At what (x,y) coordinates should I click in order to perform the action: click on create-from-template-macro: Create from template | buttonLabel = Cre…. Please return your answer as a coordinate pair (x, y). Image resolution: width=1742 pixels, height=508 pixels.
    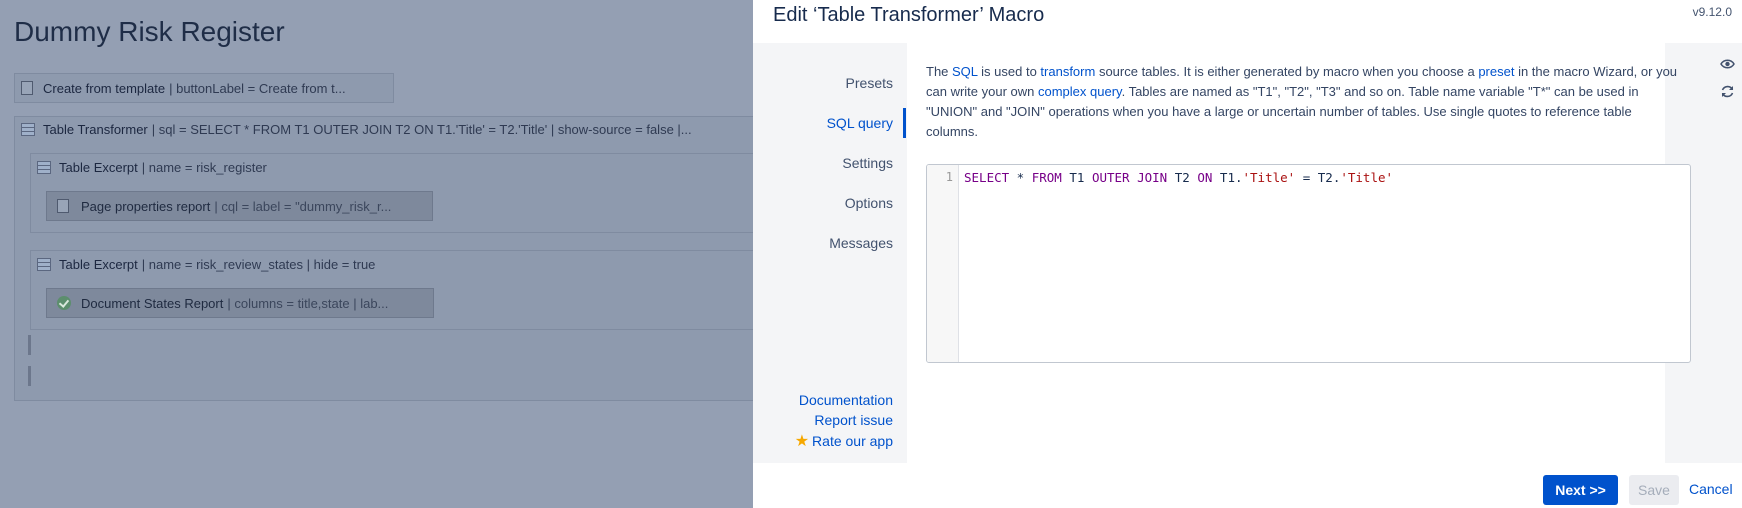
    Looking at the image, I should click on (204, 88).